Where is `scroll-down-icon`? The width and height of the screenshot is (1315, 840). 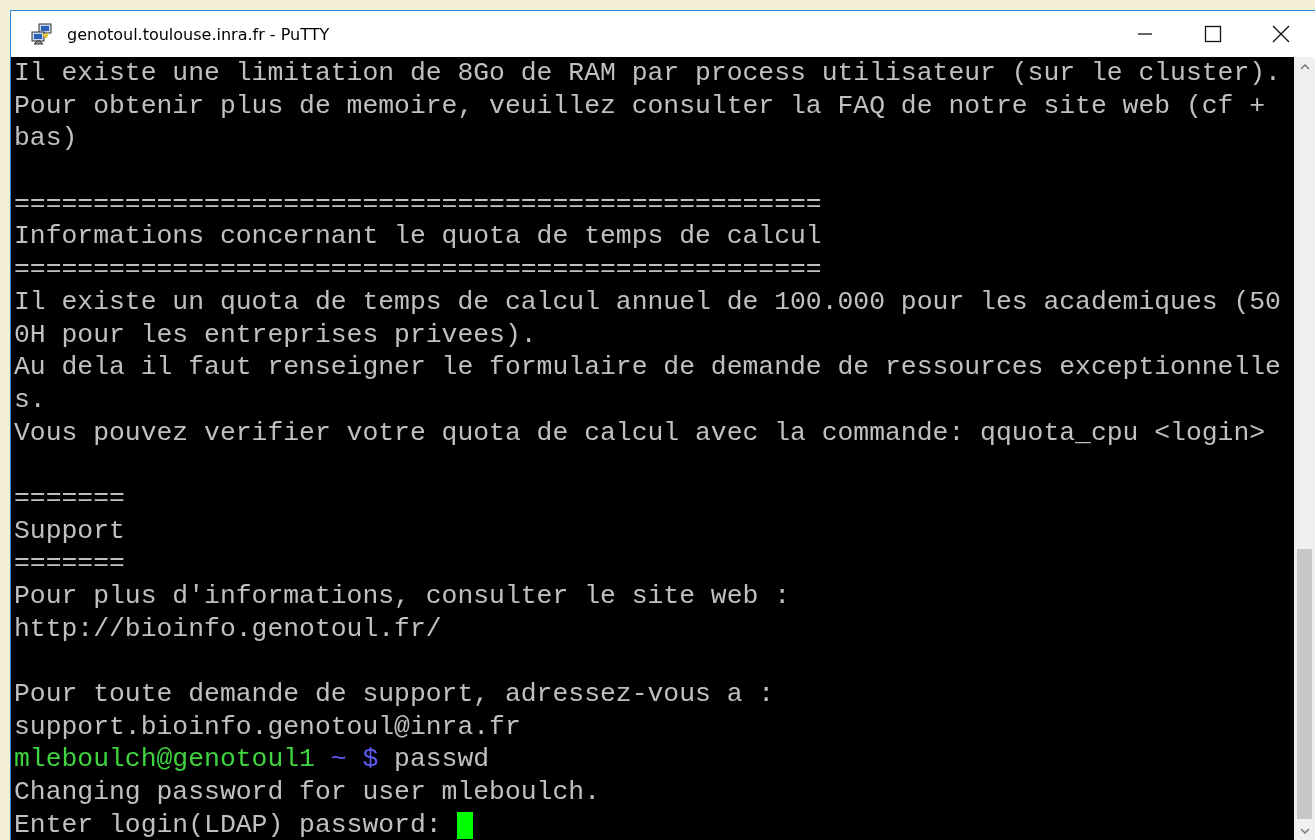
scroll-down-icon is located at coordinates (1304, 831).